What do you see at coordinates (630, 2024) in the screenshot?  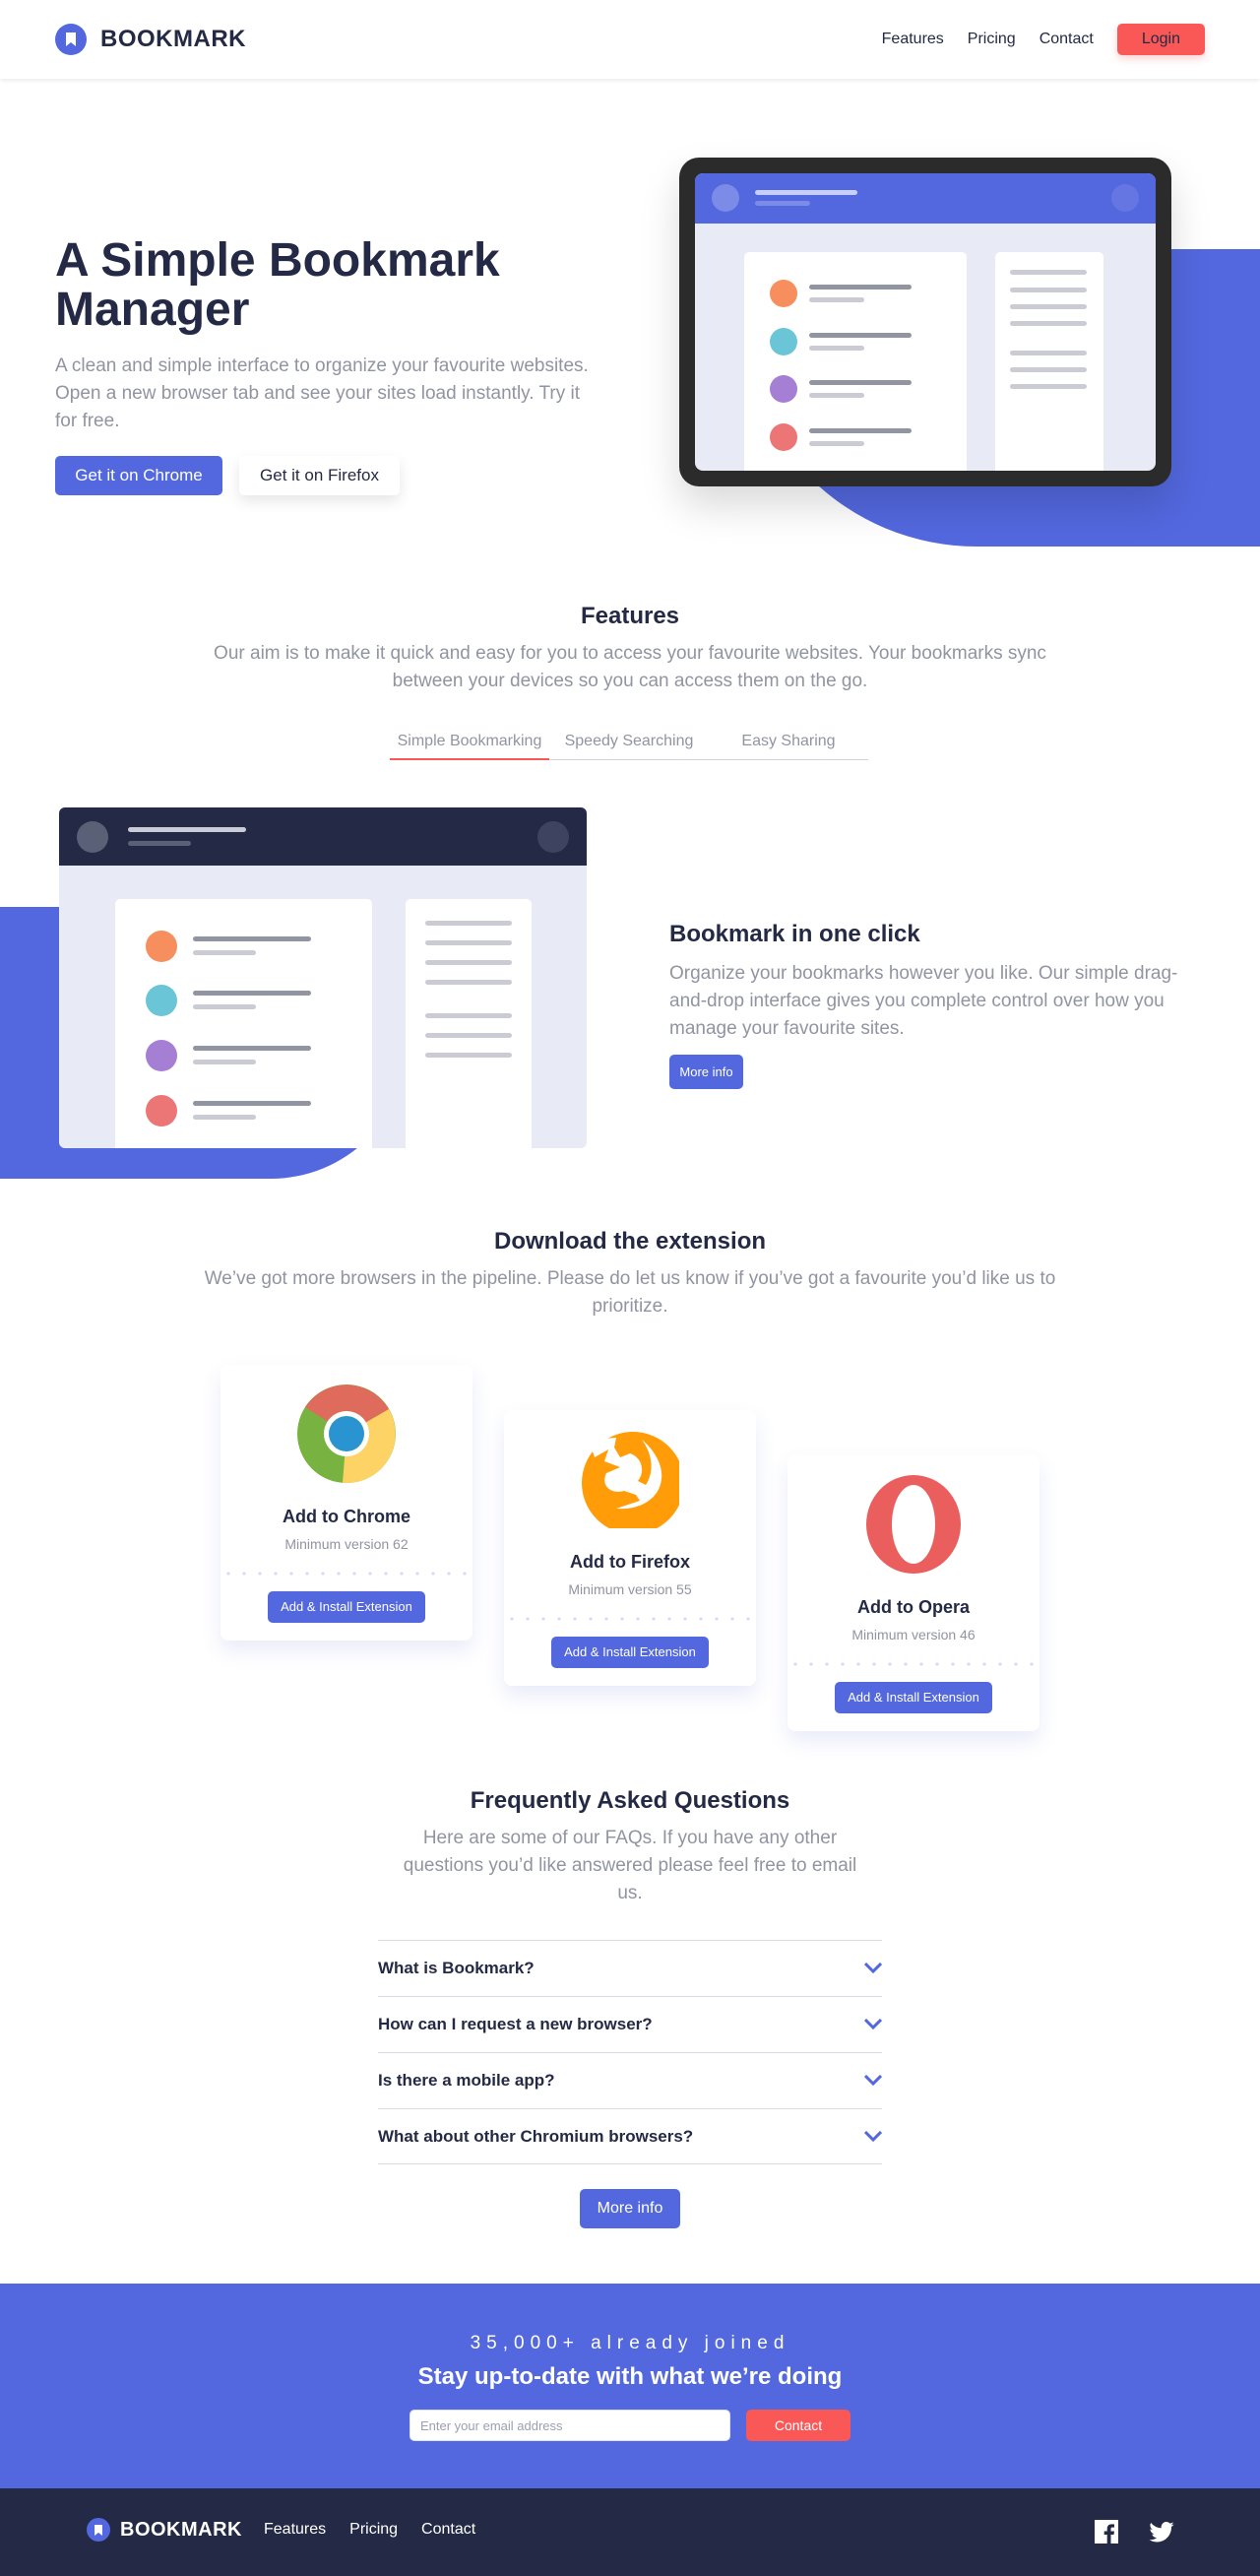 I see `faq-item: How can I request a new browser?` at bounding box center [630, 2024].